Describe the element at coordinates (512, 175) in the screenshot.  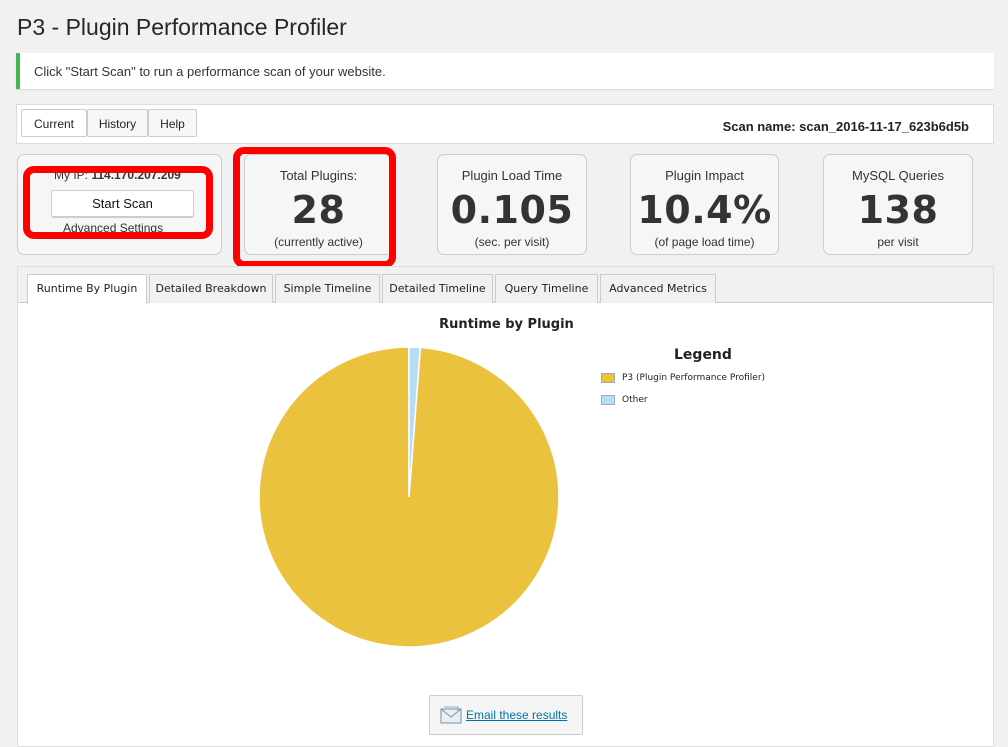
I see `stat-label: Plugin Load Time` at that location.